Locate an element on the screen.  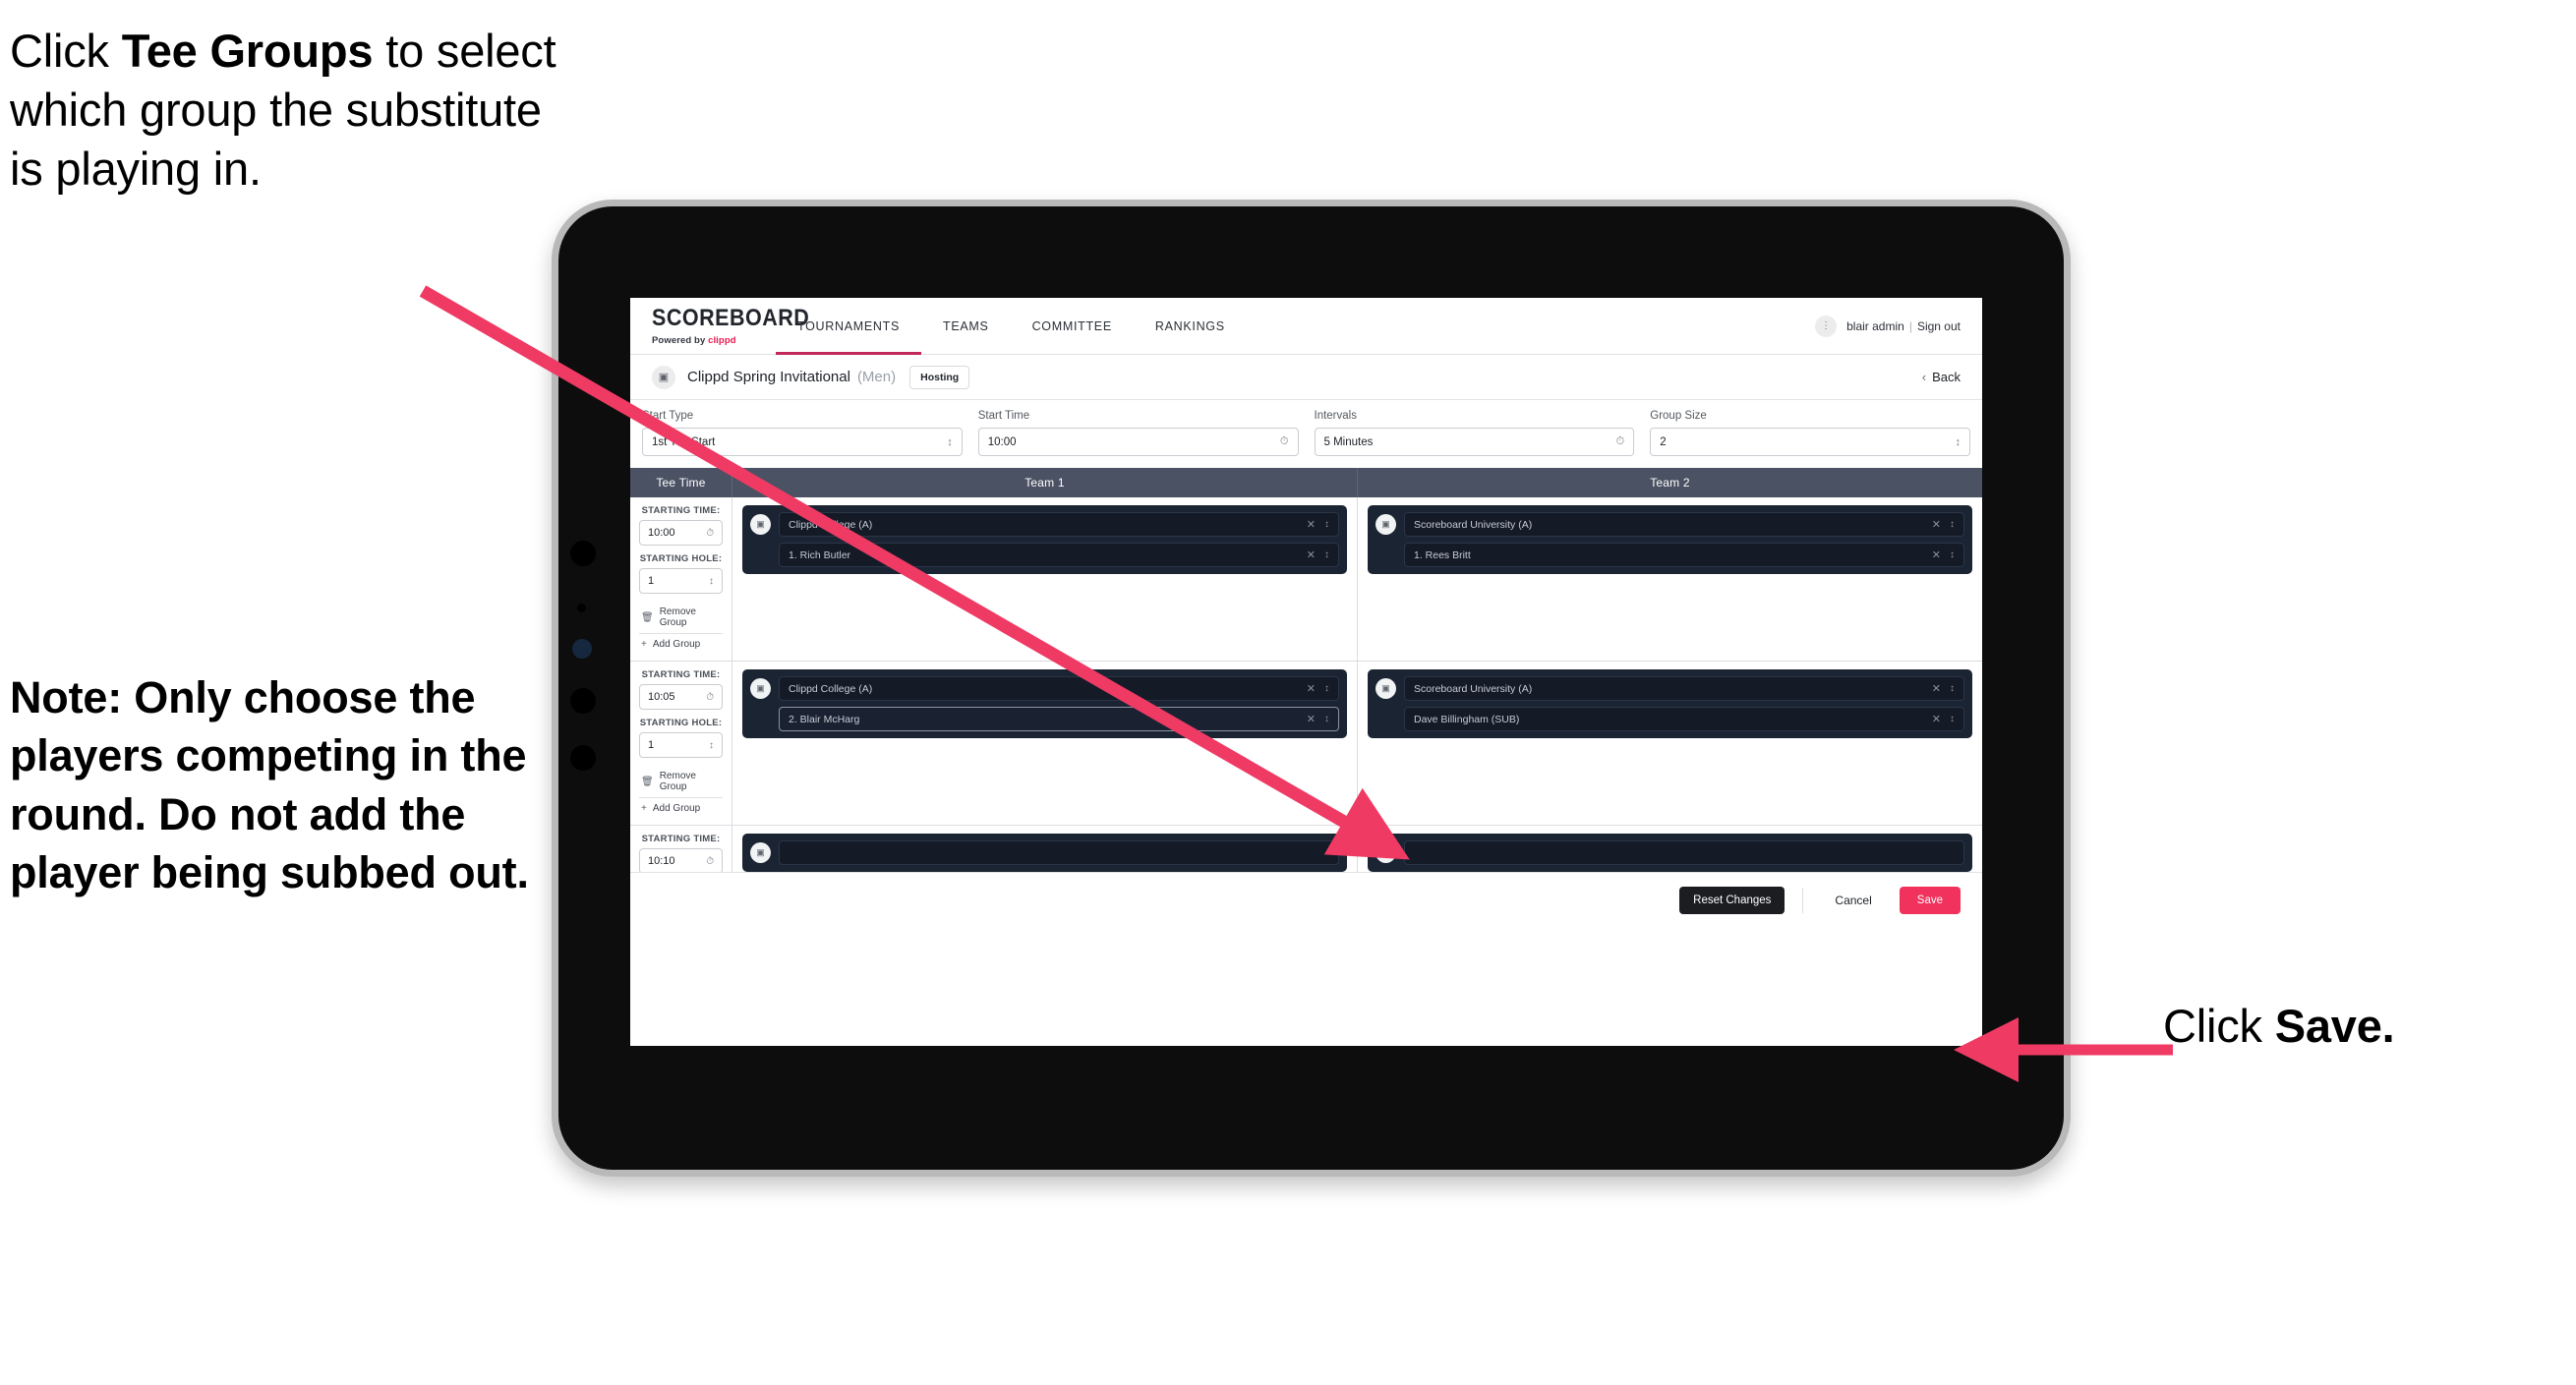
tab-teams: TEAMS is located at coordinates (966, 326).